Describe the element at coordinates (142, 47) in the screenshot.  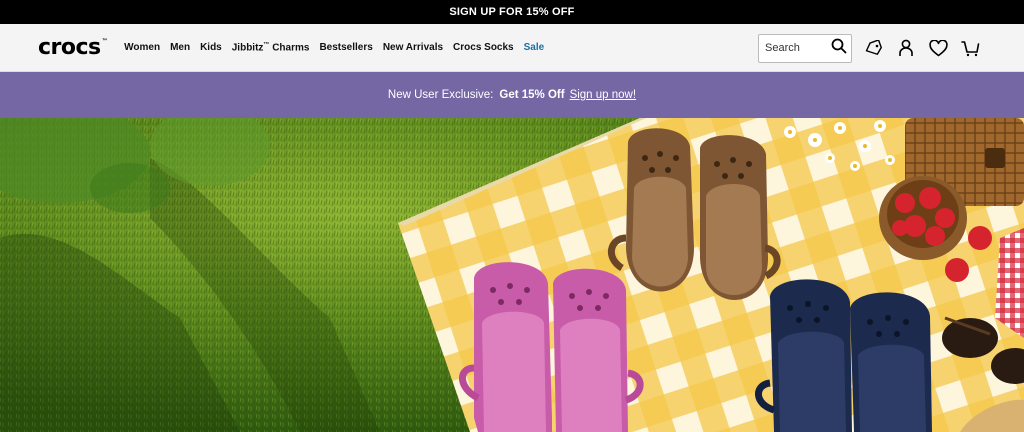
I see `nav-women: Women` at that location.